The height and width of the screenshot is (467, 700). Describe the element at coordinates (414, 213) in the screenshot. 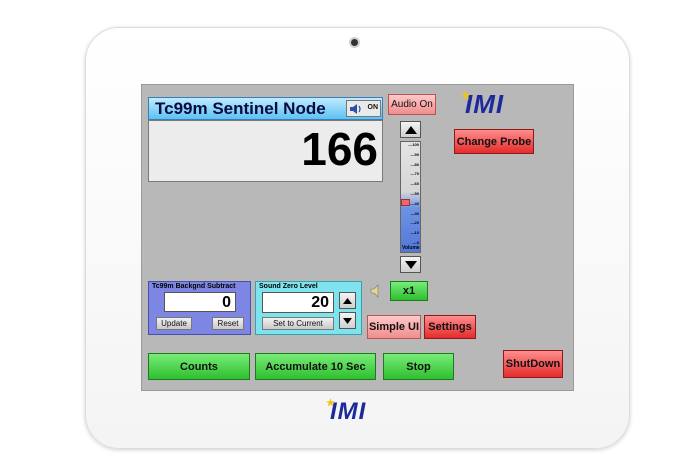

I see `volume-tick: —30` at that location.